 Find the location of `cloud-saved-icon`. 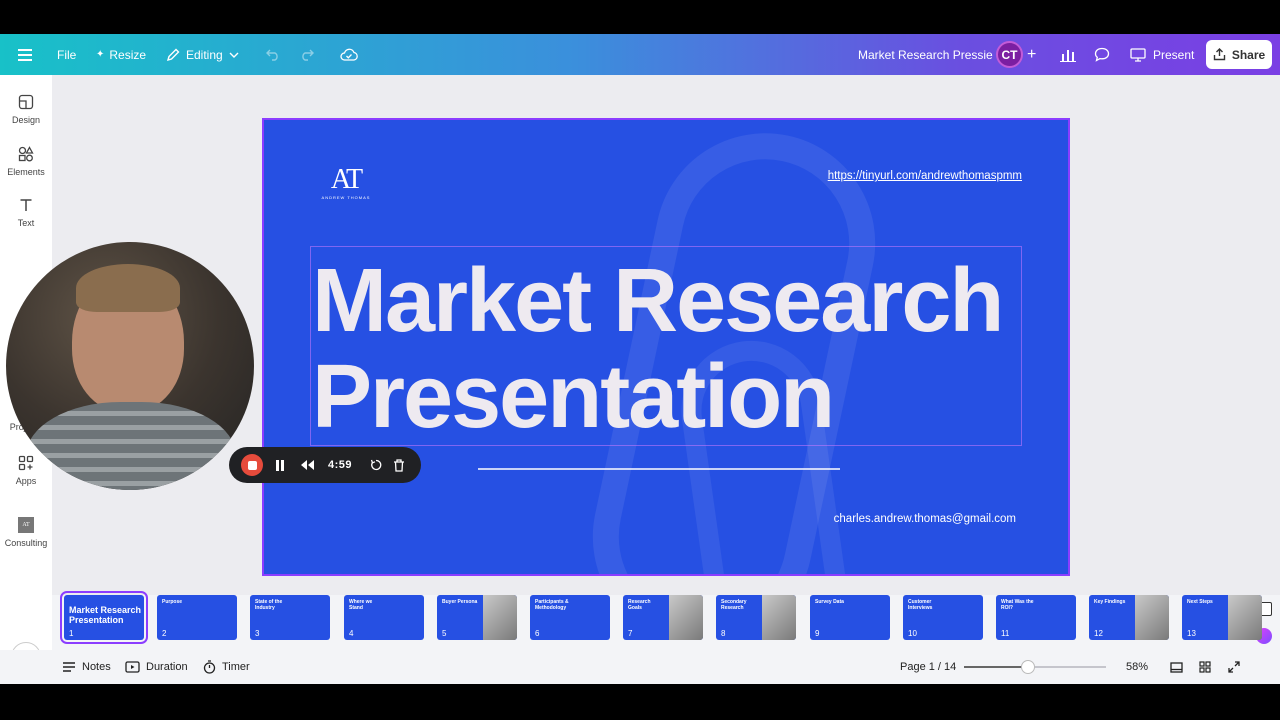

cloud-saved-icon is located at coordinates (349, 54).